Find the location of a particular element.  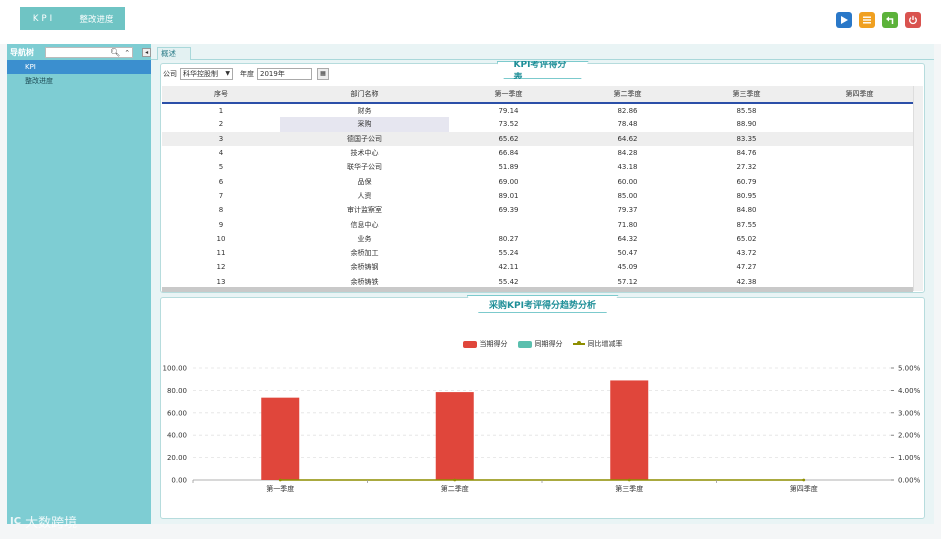

y-left-tick-label: 20.00 is located at coordinates (177, 458).